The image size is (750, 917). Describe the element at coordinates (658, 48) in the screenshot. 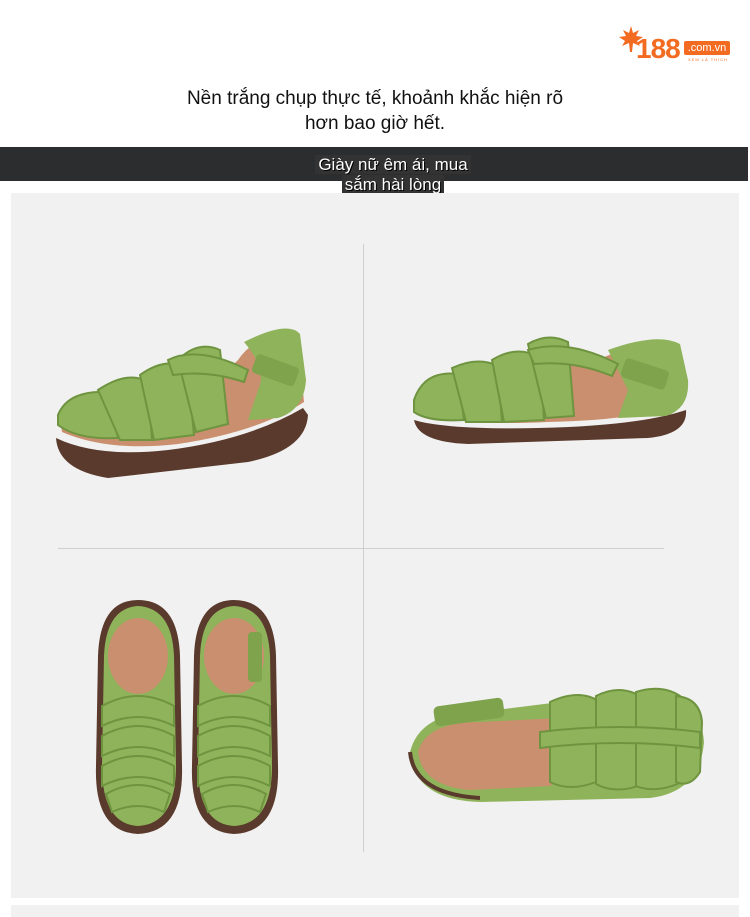

I see `logo-number: 188` at that location.